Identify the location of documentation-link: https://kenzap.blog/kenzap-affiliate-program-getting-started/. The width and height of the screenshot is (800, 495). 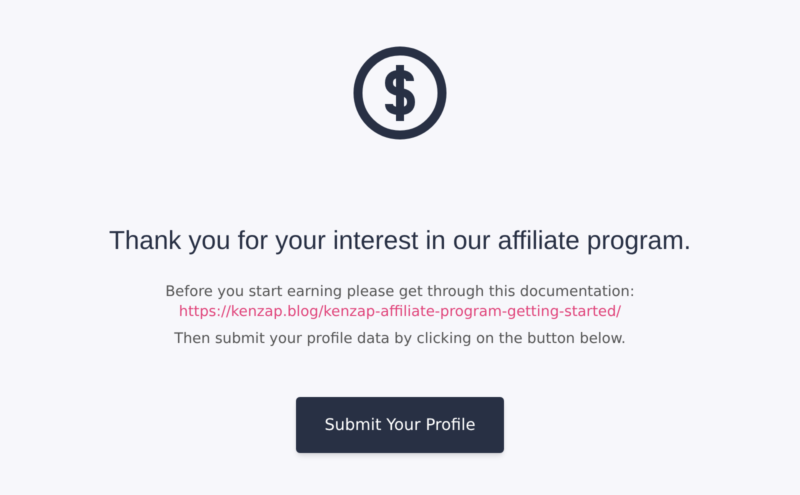
(400, 312).